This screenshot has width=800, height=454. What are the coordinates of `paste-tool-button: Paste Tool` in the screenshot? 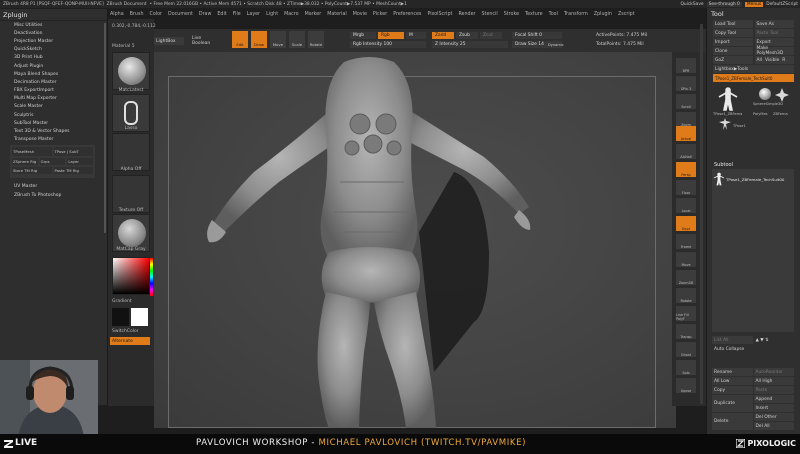 It's located at (774, 33).